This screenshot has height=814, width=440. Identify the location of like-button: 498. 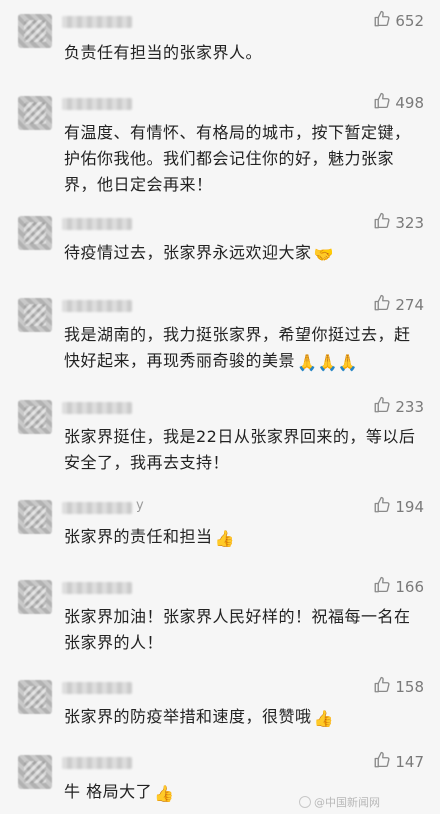
(398, 103).